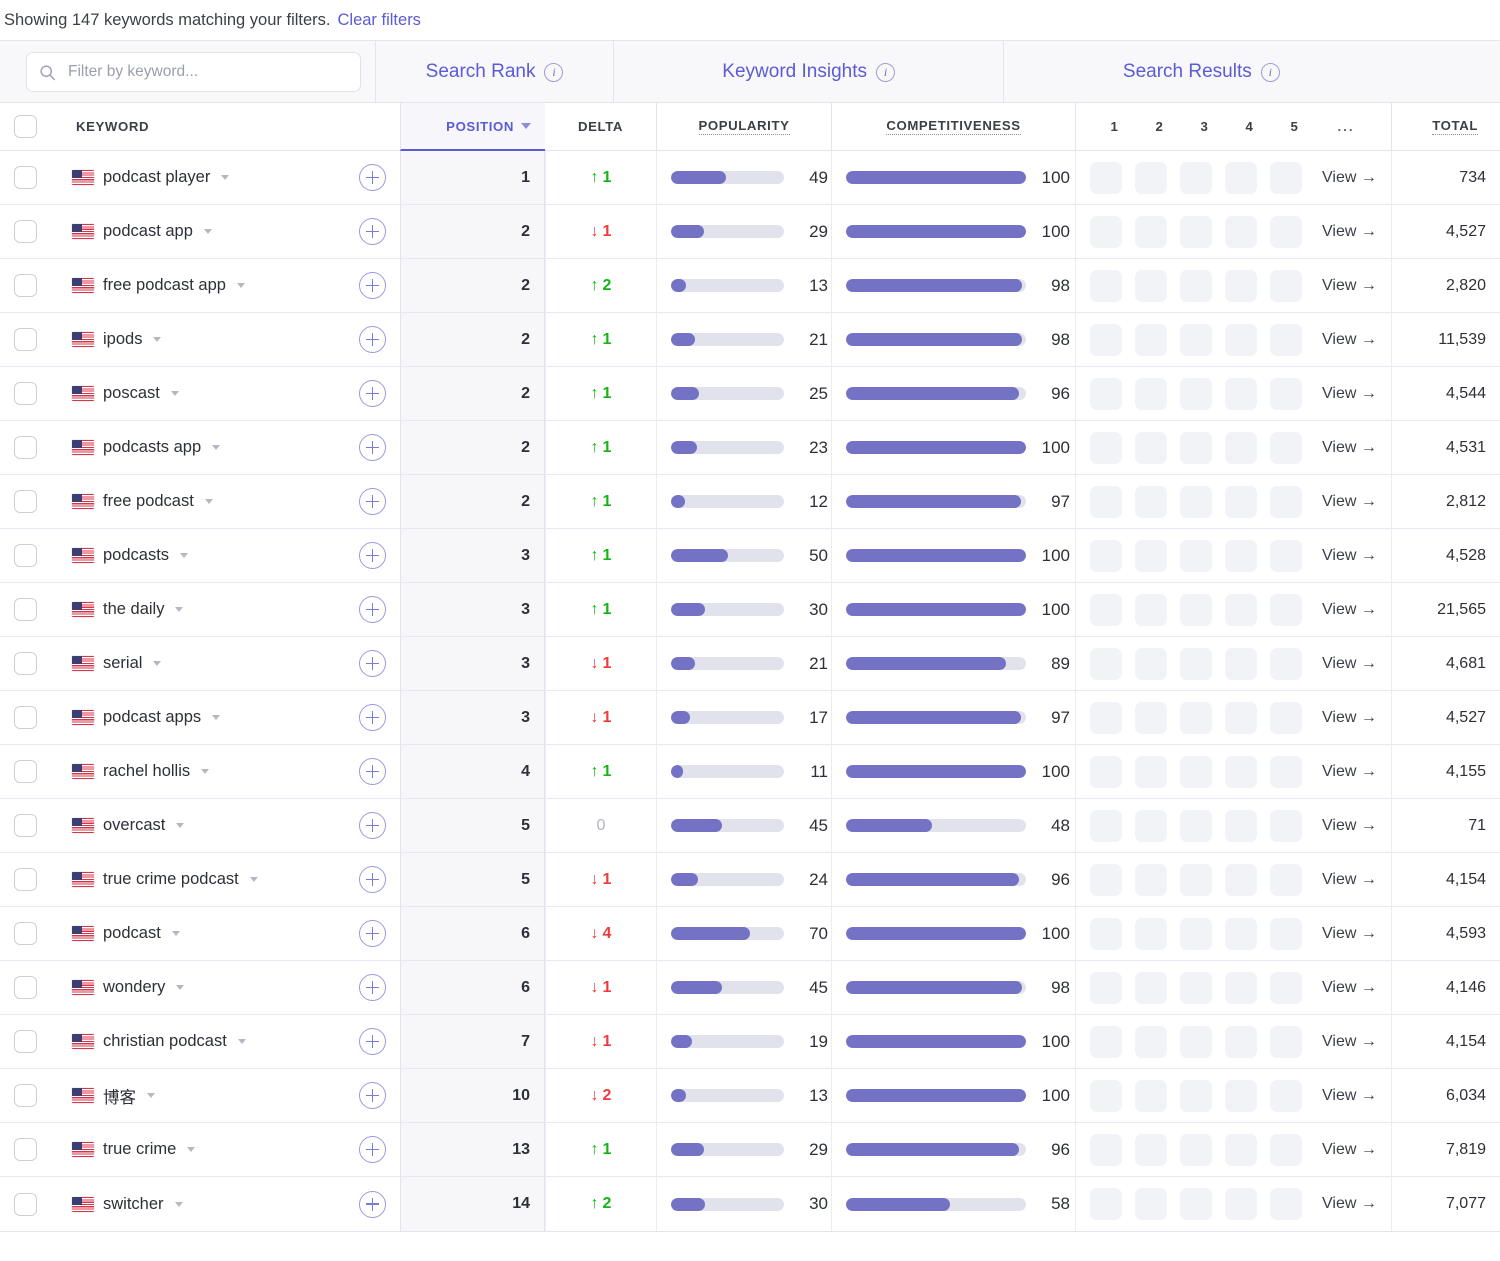 Image resolution: width=1500 pixels, height=1261 pixels. I want to click on search-input-wrapper, so click(193, 72).